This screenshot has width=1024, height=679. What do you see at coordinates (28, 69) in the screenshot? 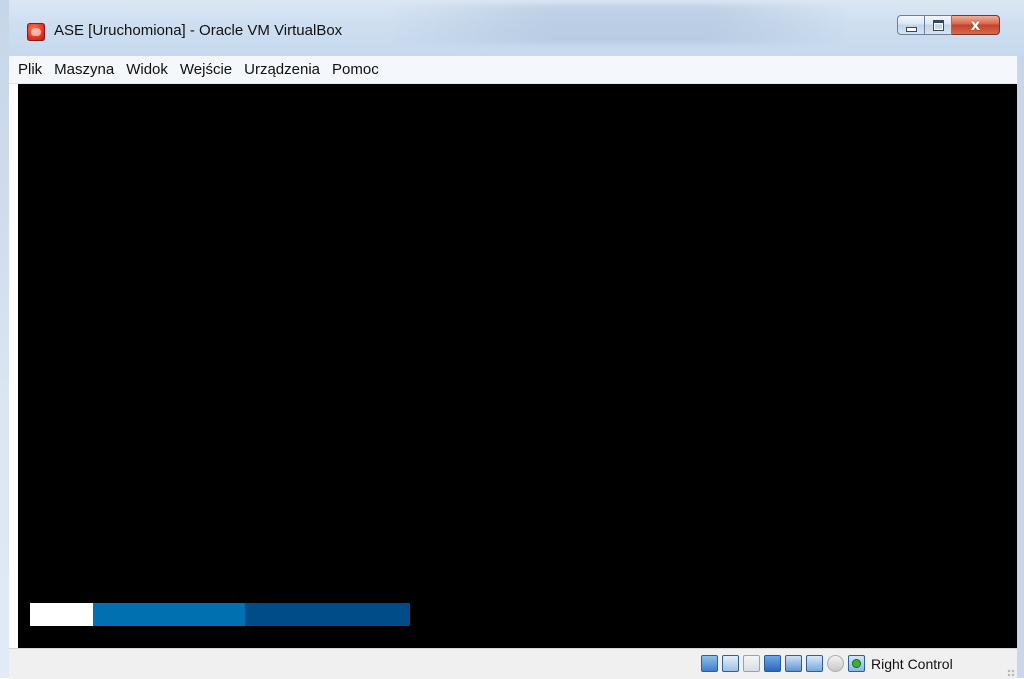
I see `menu-item-plik: Plik` at bounding box center [28, 69].